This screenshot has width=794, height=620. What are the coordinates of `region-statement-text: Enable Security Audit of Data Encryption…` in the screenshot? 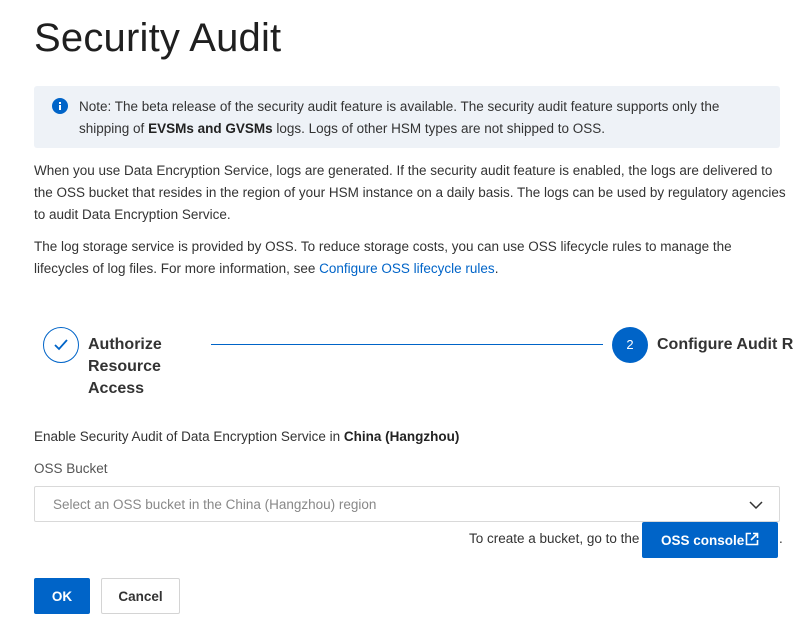 It's located at (189, 436).